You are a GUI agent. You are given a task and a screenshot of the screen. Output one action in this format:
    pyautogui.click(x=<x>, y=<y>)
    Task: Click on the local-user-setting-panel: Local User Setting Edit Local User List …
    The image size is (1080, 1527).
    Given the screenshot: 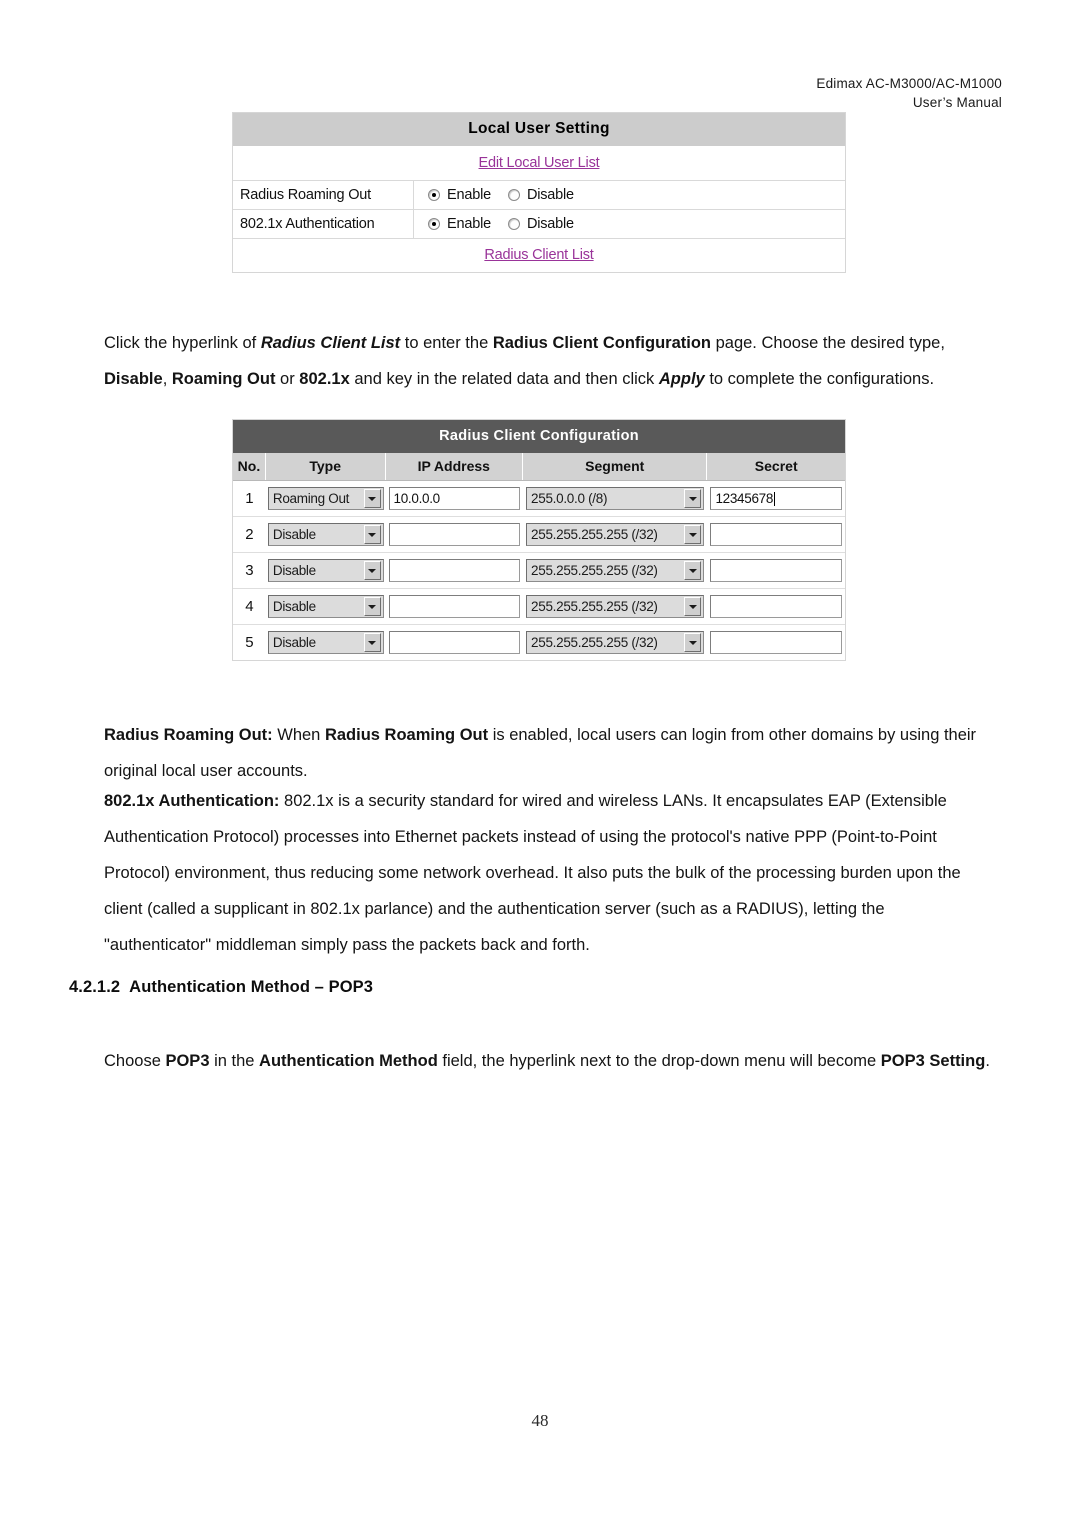 What is the action you would take?
    pyautogui.click(x=539, y=192)
    